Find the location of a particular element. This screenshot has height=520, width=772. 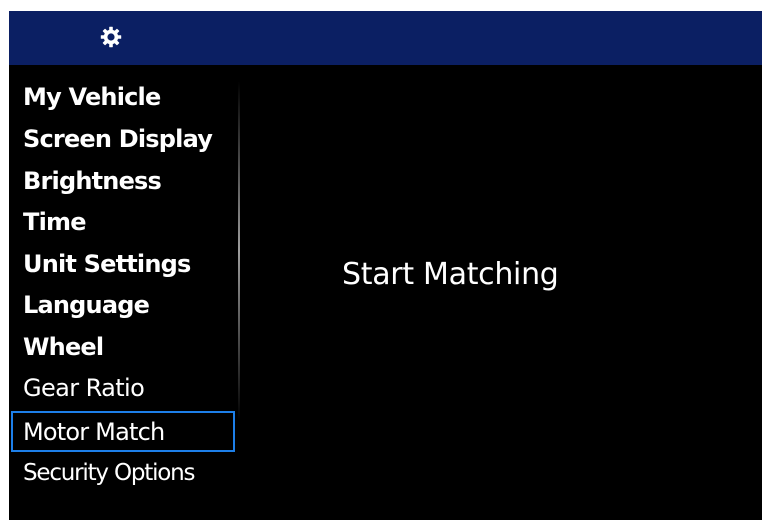

menu-item-screen-display: Screen Display is located at coordinates (123, 139).